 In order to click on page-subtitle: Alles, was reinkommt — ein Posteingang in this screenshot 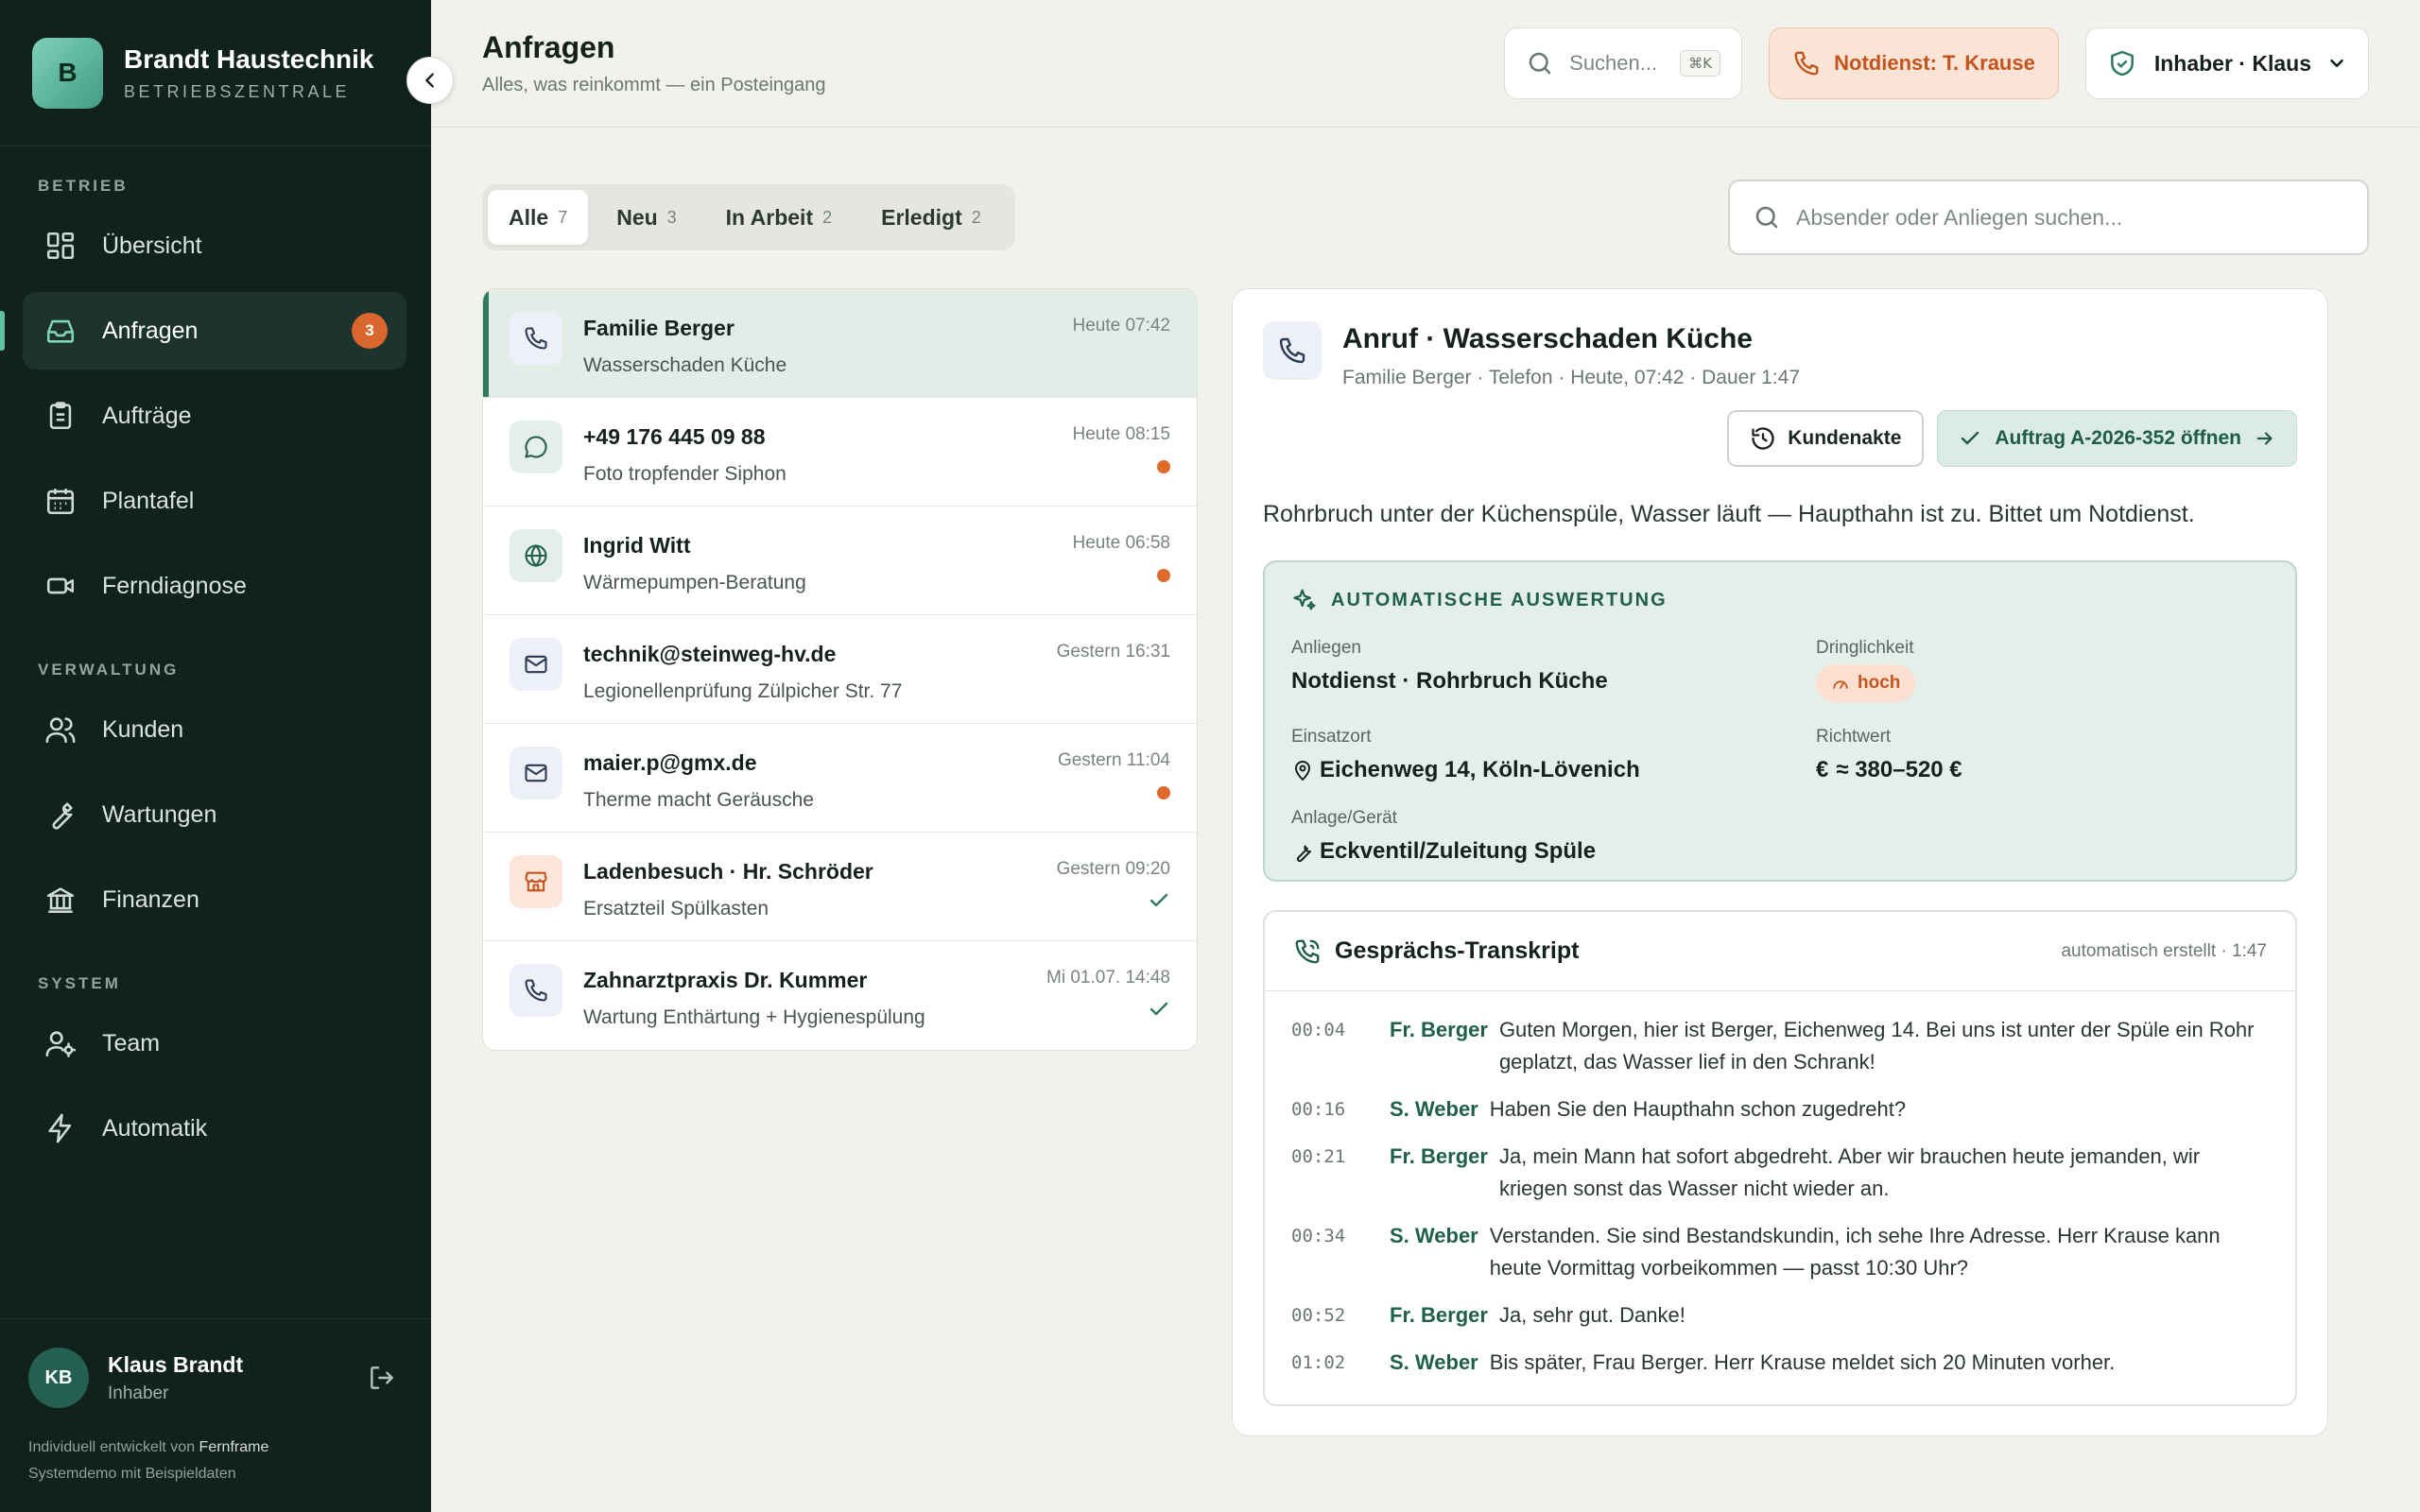, I will do `click(654, 85)`.